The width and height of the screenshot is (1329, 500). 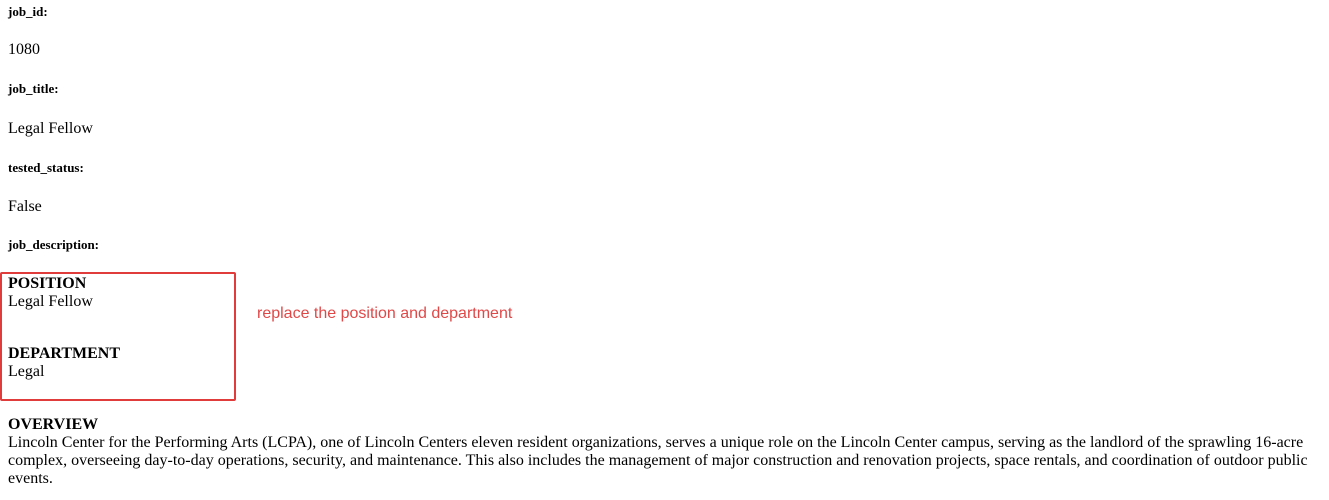 What do you see at coordinates (53, 424) in the screenshot?
I see `overview-heading: OVERVIEW` at bounding box center [53, 424].